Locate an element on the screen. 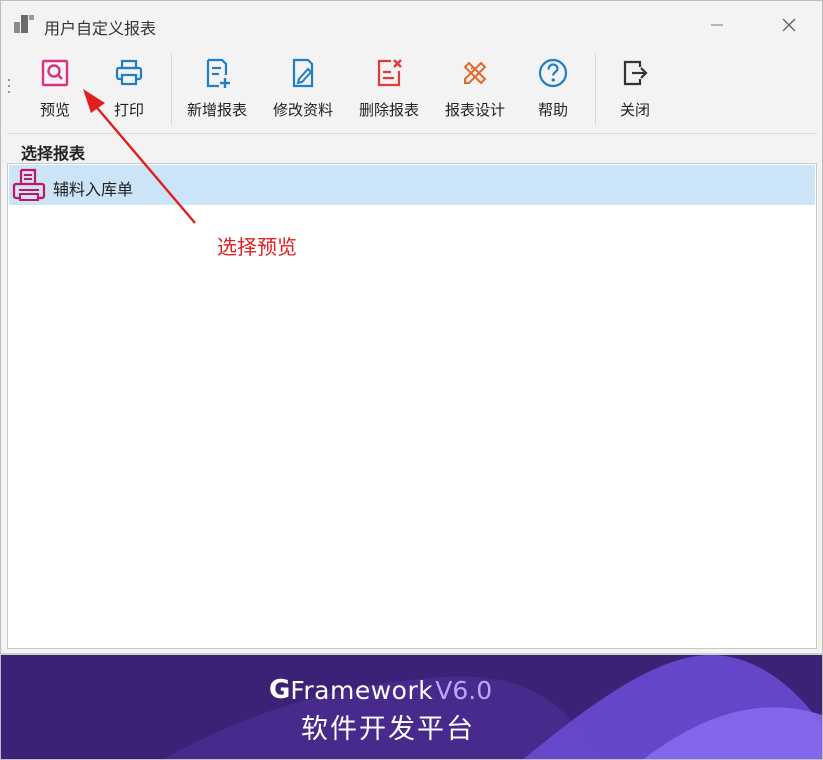  toolbar-grip is located at coordinates (10, 87).